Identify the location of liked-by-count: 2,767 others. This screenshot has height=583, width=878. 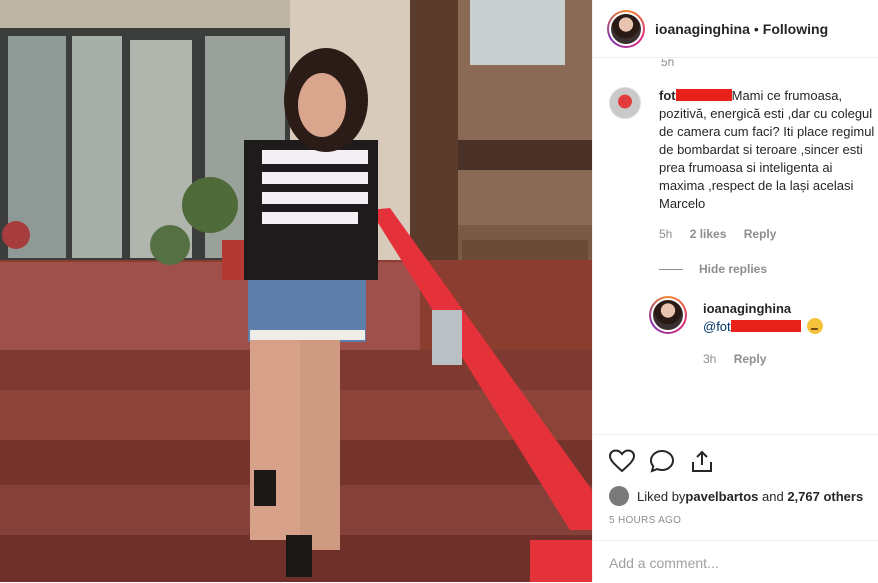
(825, 496).